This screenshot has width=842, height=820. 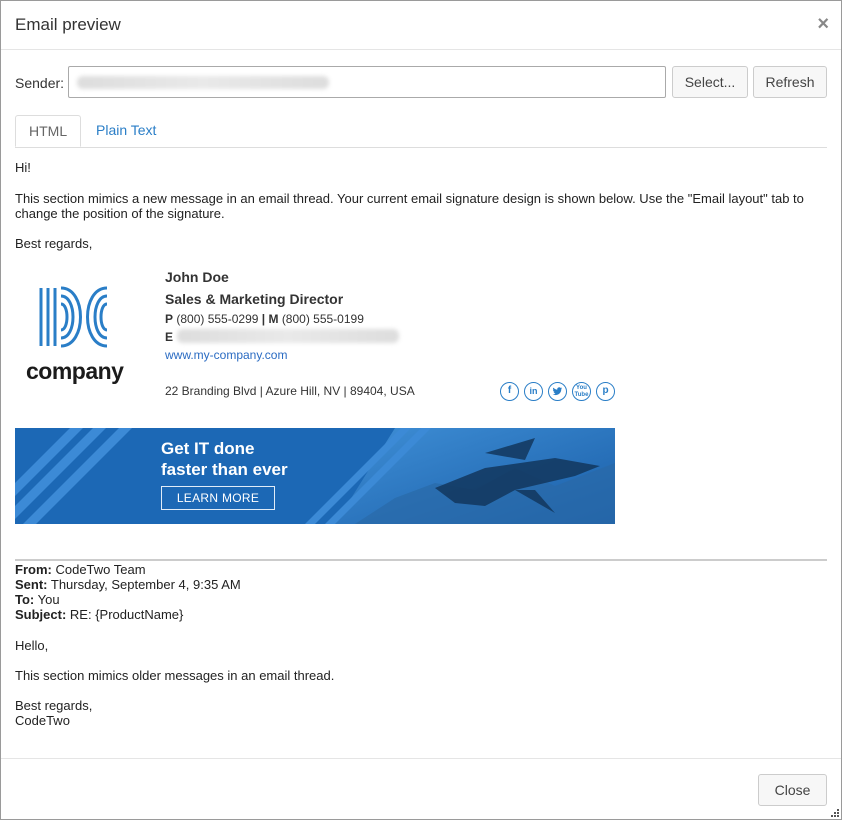 I want to click on close-button: Close, so click(x=792, y=790).